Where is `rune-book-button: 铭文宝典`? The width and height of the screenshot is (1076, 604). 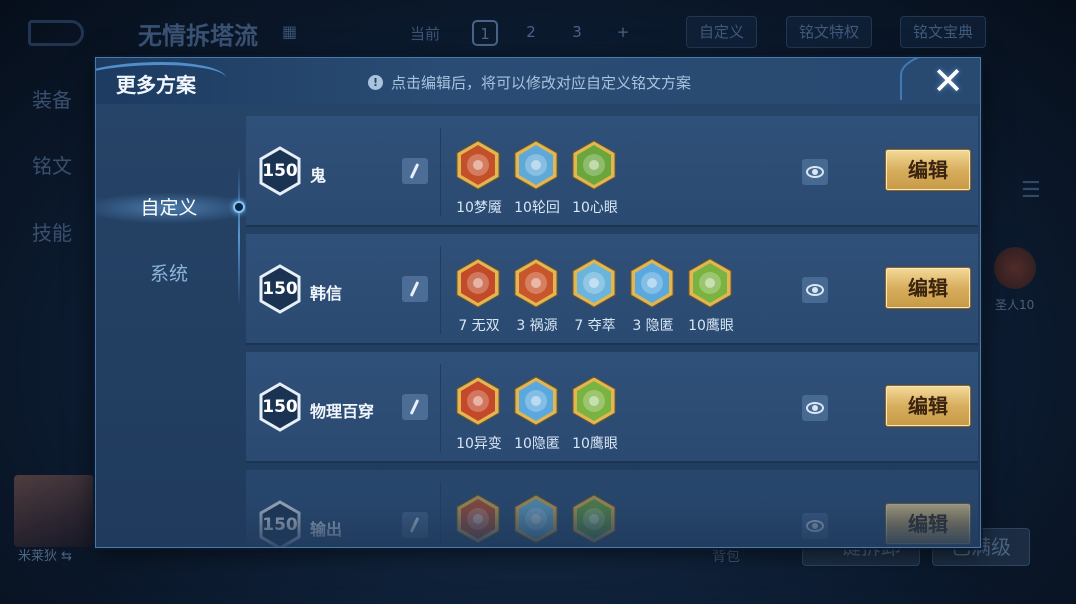 rune-book-button: 铭文宝典 is located at coordinates (943, 32).